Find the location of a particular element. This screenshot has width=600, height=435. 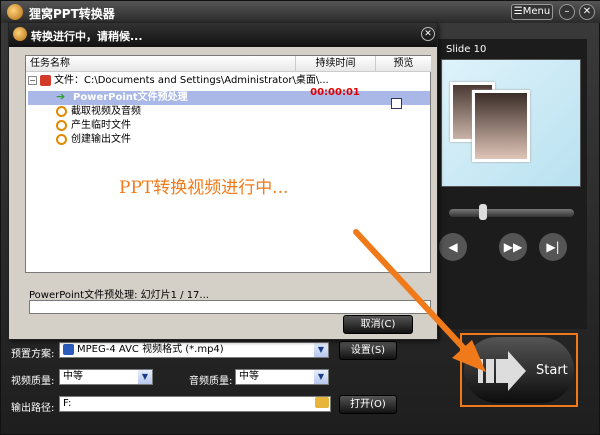

playback-slider-thumb is located at coordinates (483, 212).